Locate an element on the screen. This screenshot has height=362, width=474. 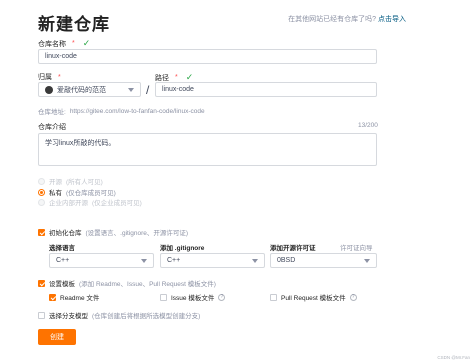
gitignore-select: C++ is located at coordinates (212, 260).